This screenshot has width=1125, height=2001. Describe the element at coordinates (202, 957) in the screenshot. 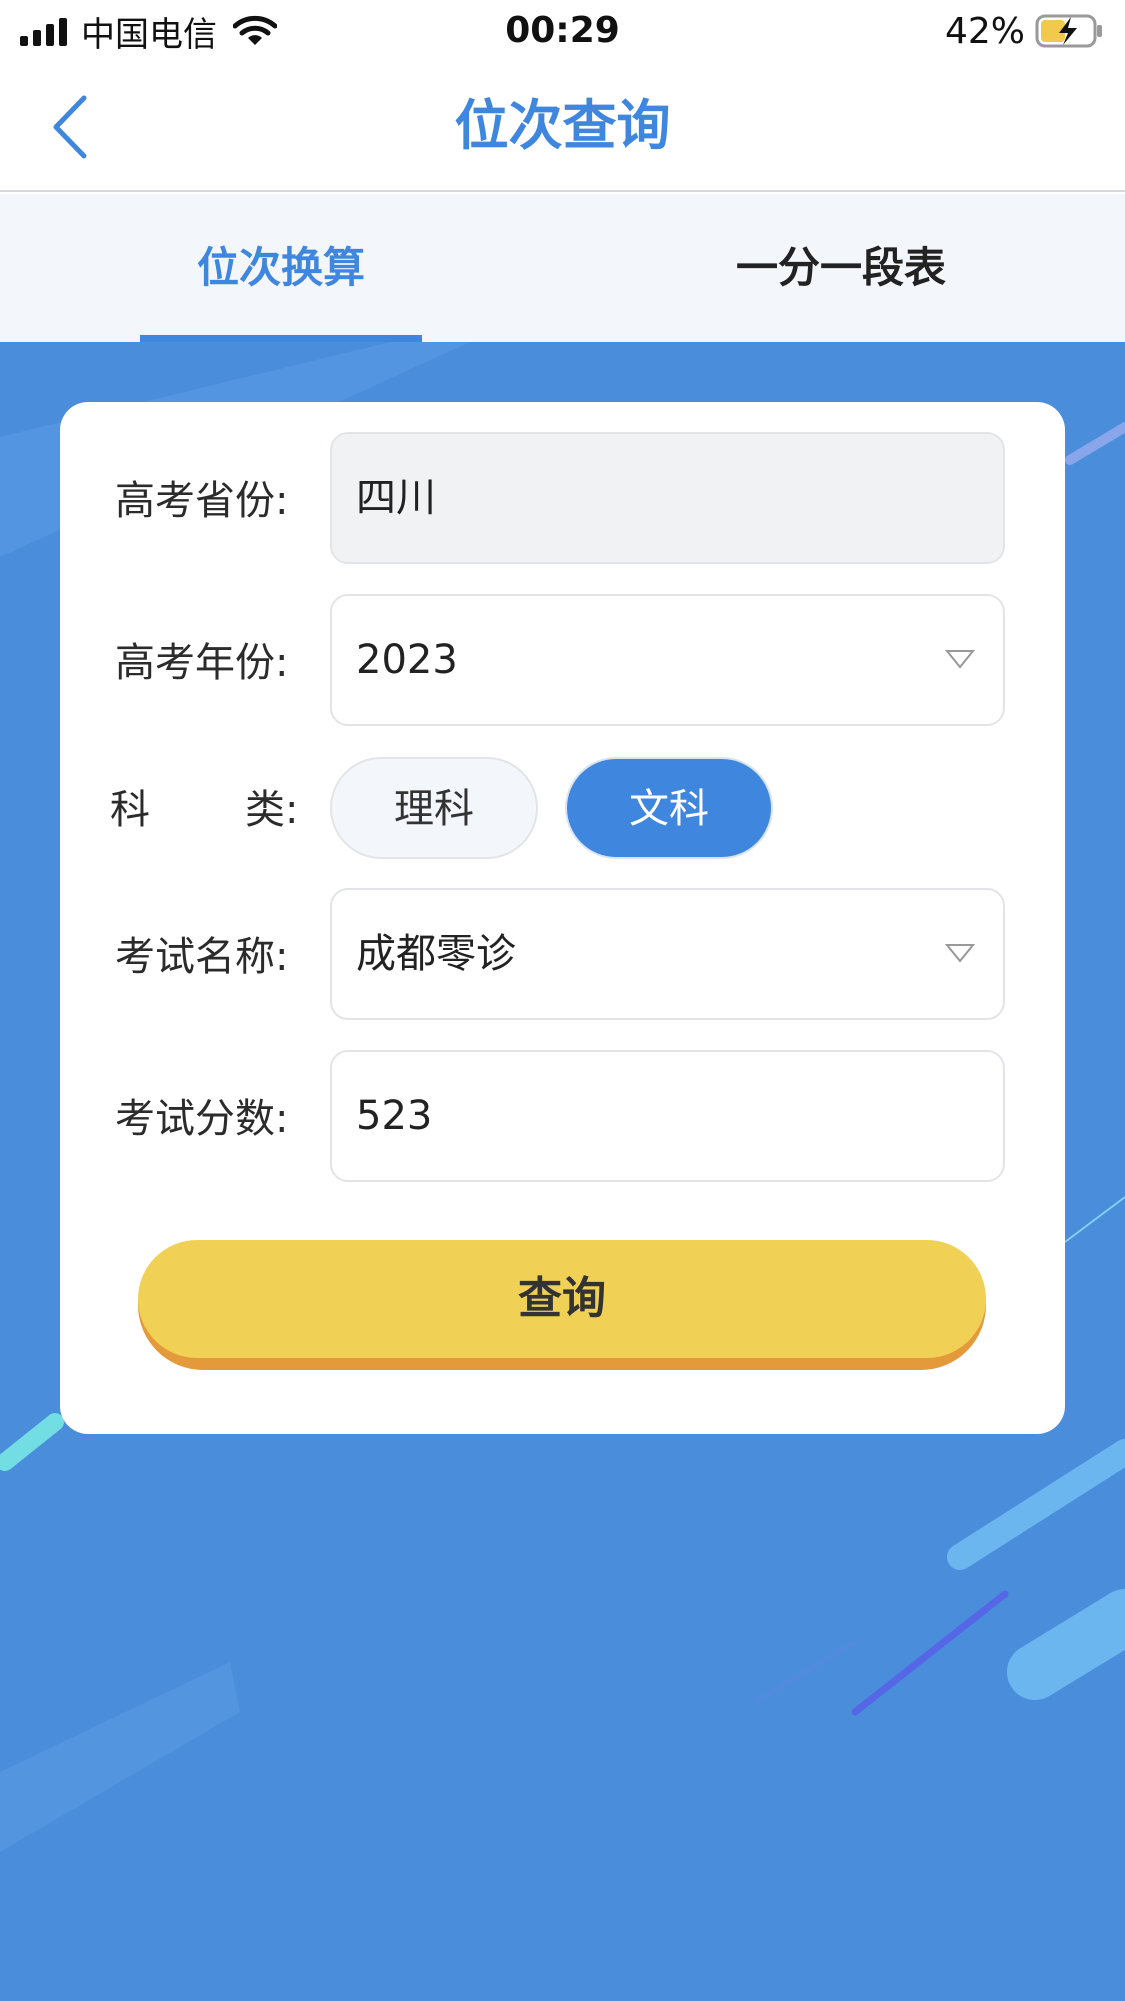

I see `exam-name-label: 考试名称:` at that location.